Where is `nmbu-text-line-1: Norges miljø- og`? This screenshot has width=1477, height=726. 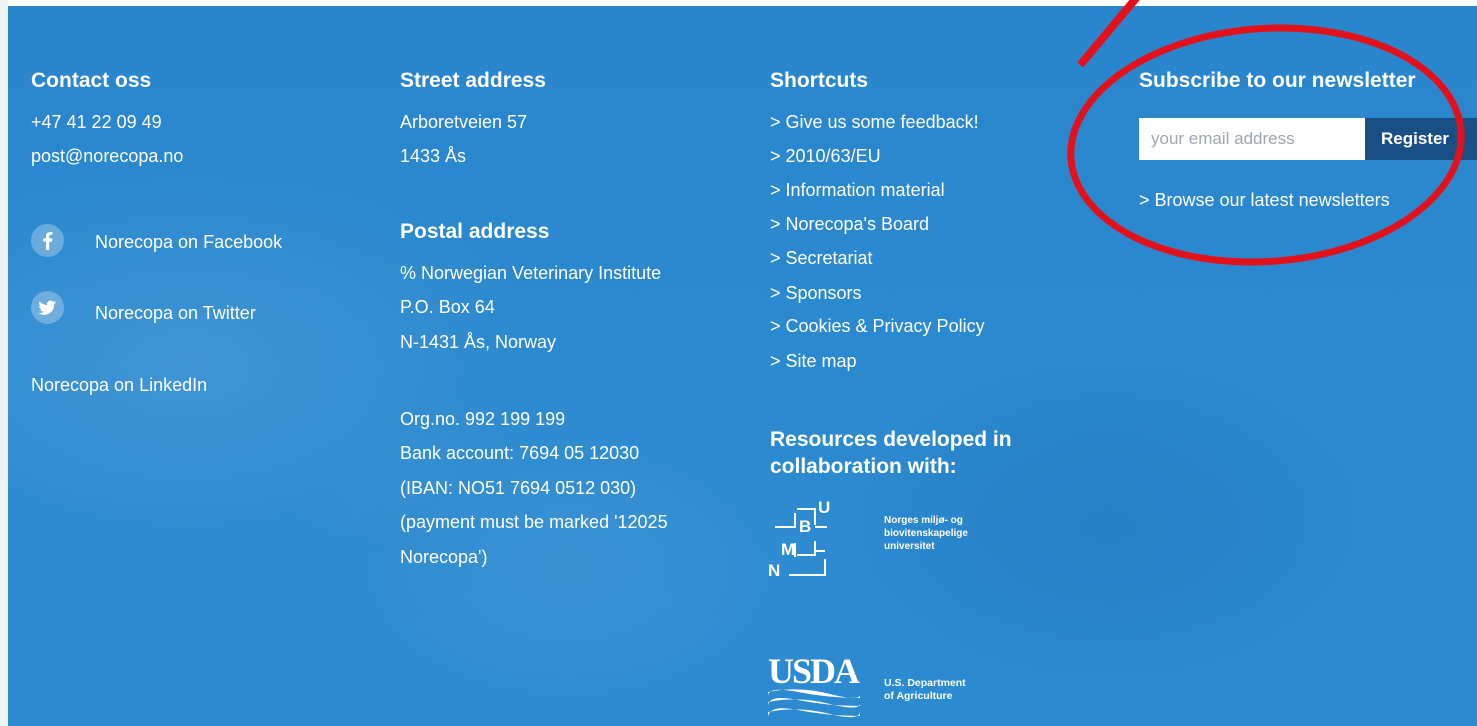 nmbu-text-line-1: Norges miljø- og is located at coordinates (923, 520).